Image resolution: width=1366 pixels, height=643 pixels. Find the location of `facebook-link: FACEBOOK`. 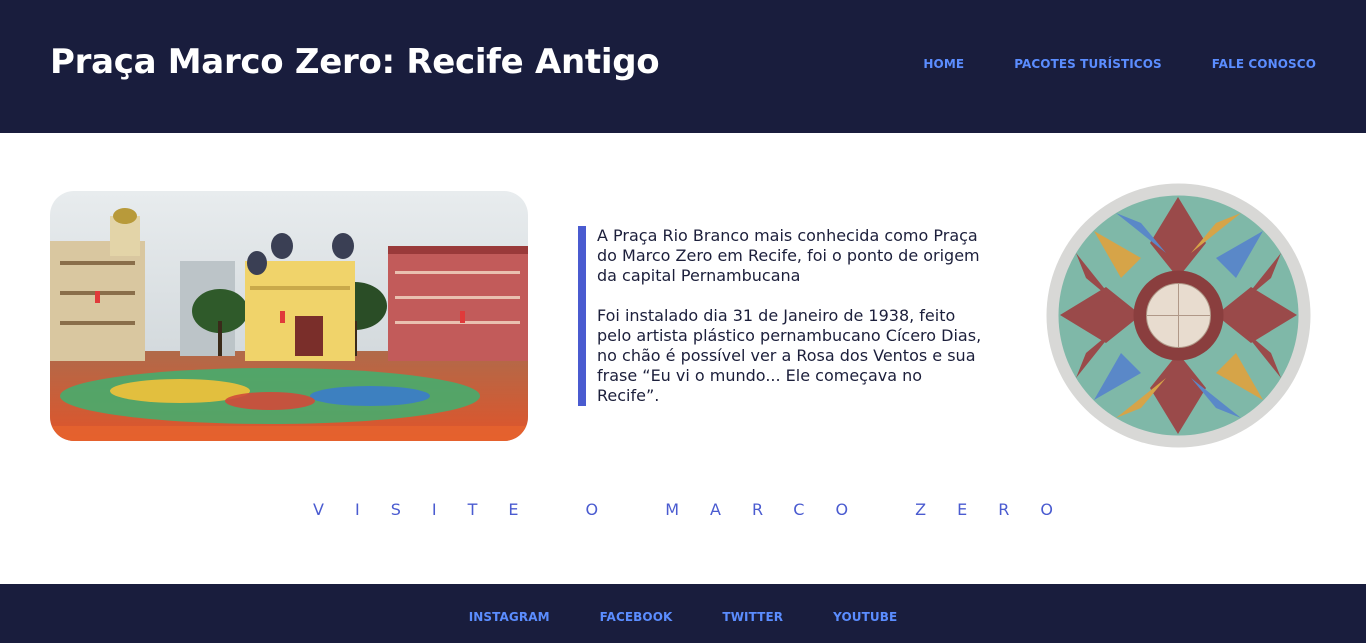

facebook-link: FACEBOOK is located at coordinates (636, 617).